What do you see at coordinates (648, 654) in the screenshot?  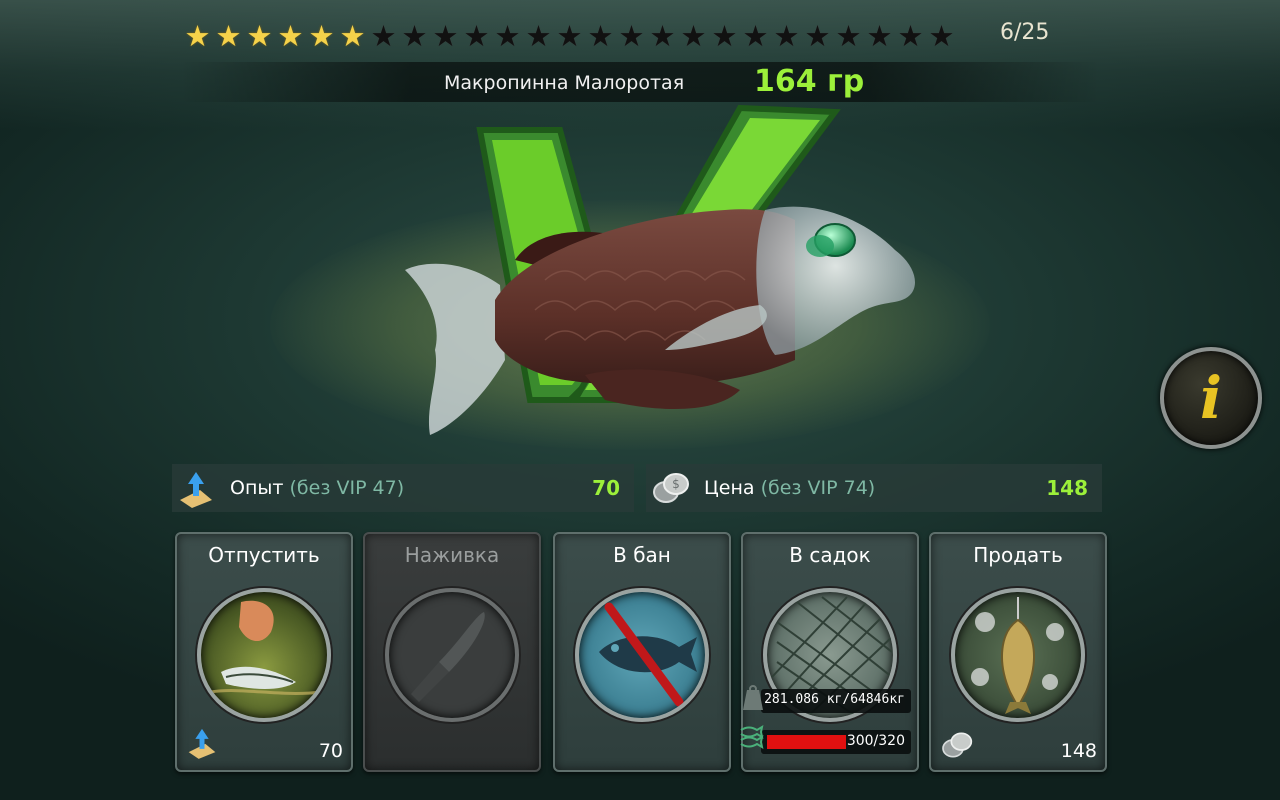 I see `banned-fish-icon` at bounding box center [648, 654].